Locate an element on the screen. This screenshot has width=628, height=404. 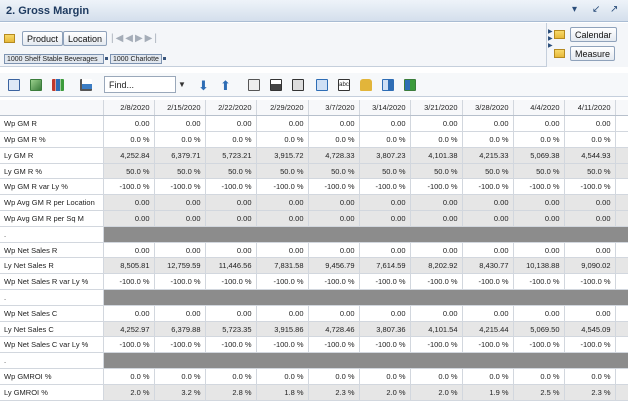
grid-cell: 4,252.97 is located at coordinates (129, 329).